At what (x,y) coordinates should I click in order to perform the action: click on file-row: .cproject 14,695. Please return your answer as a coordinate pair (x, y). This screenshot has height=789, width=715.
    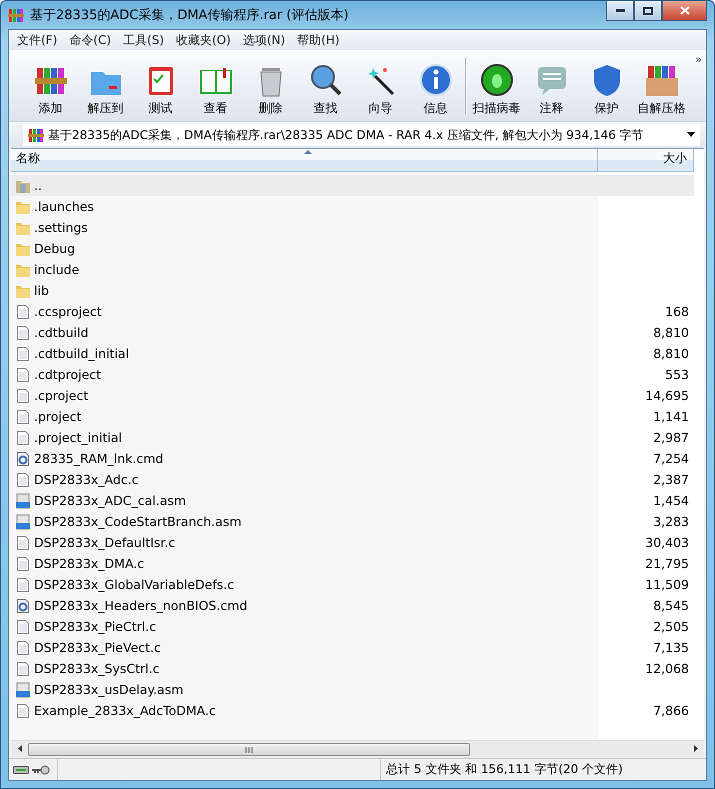
    Looking at the image, I should click on (352, 395).